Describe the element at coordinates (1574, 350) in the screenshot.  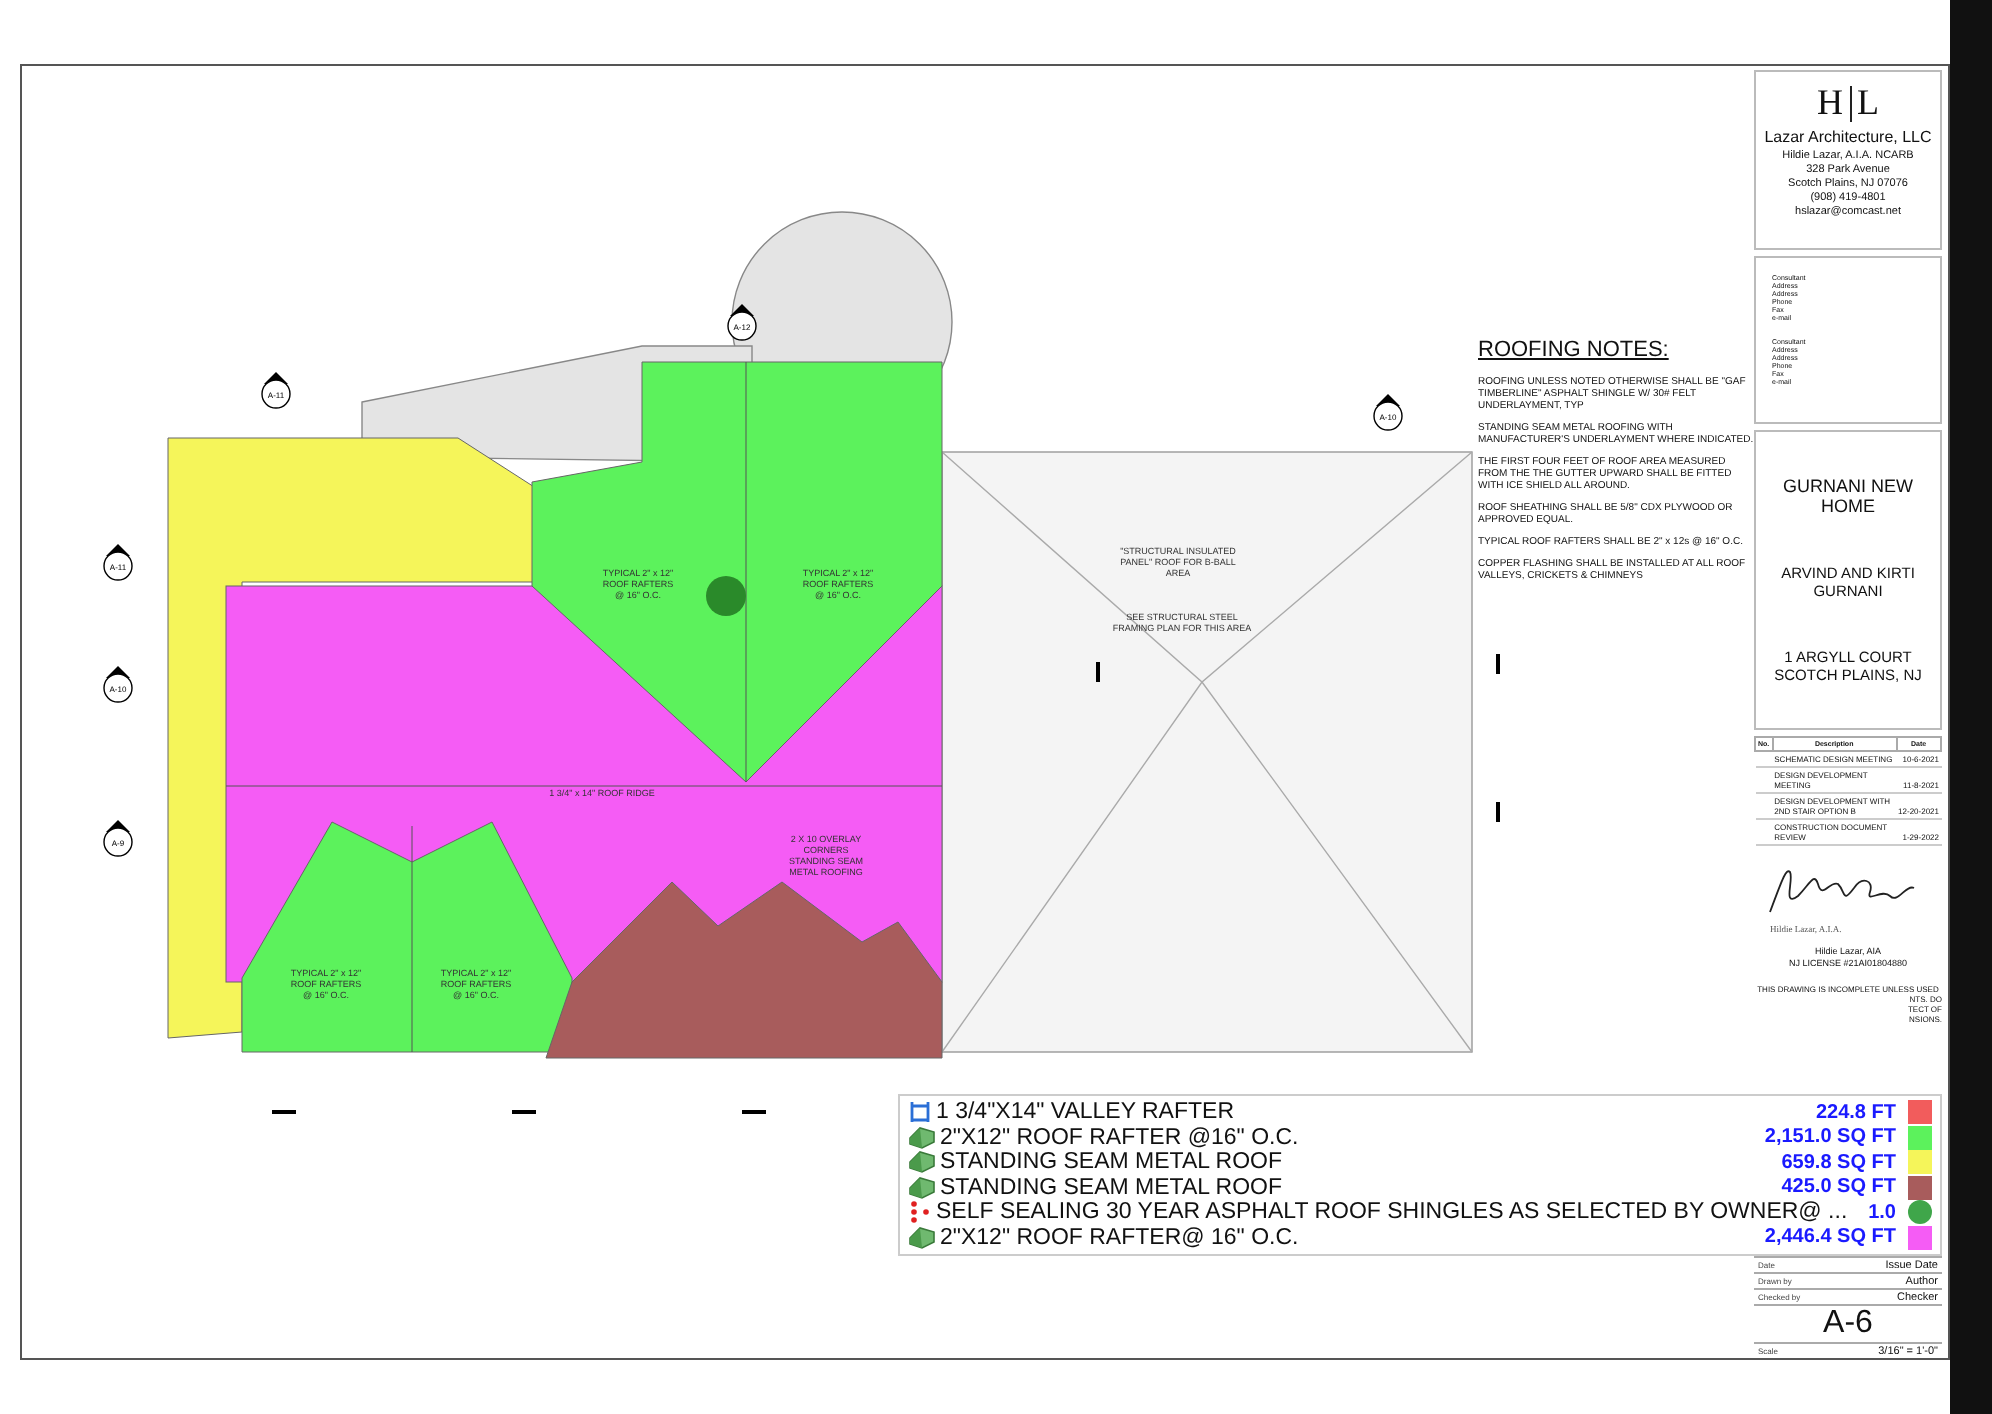
I see `roofing-notes-title: ROOFING NOTES:` at that location.